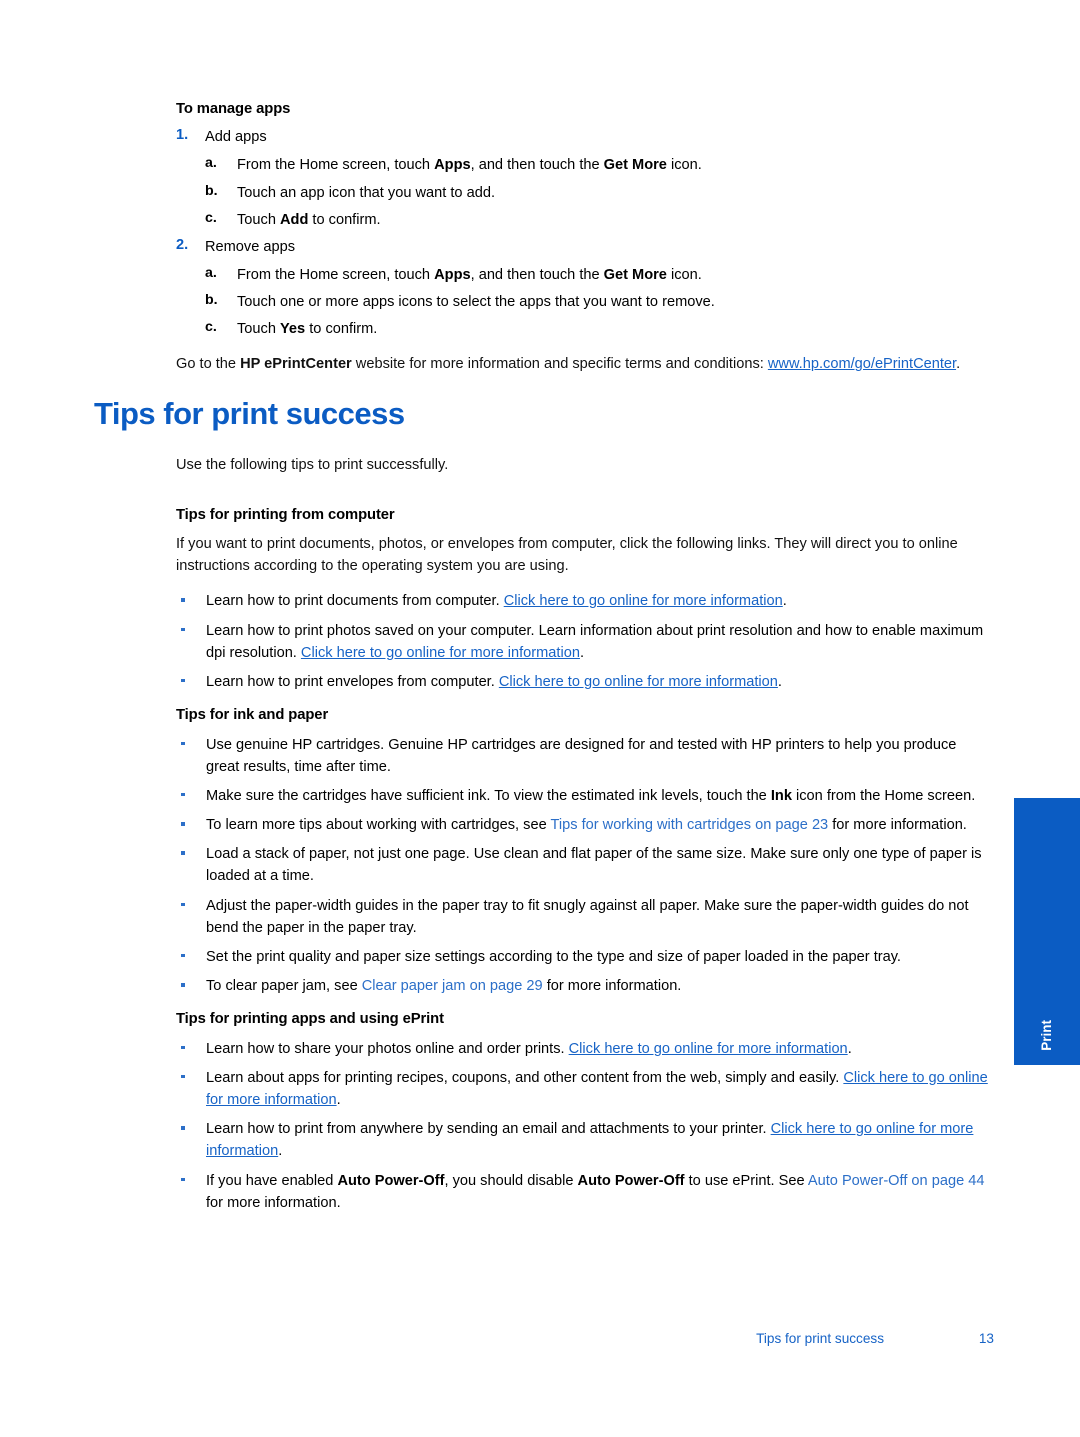  I want to click on side-tab-print: Print, so click(1047, 931).